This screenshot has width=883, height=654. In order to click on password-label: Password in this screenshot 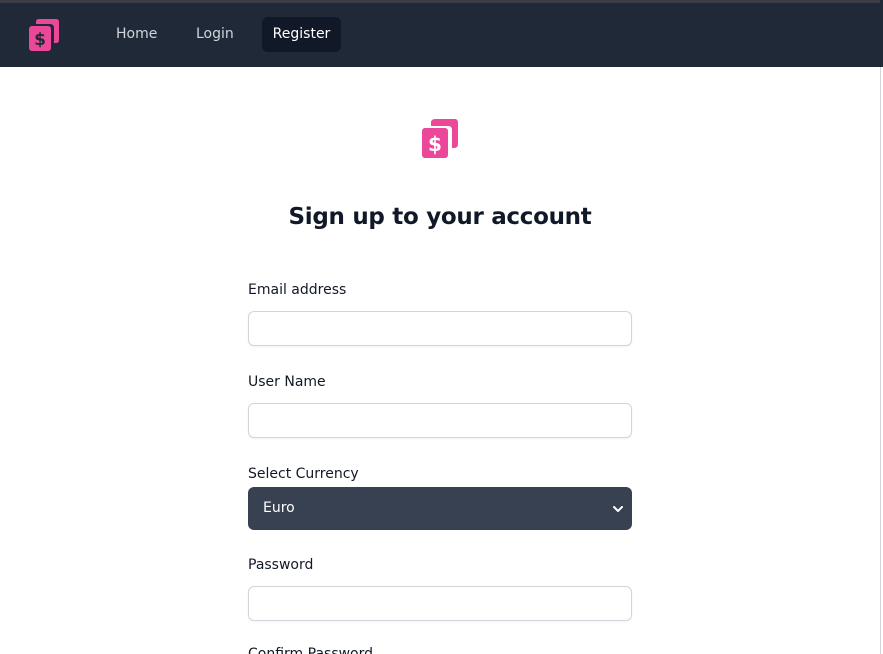, I will do `click(281, 565)`.